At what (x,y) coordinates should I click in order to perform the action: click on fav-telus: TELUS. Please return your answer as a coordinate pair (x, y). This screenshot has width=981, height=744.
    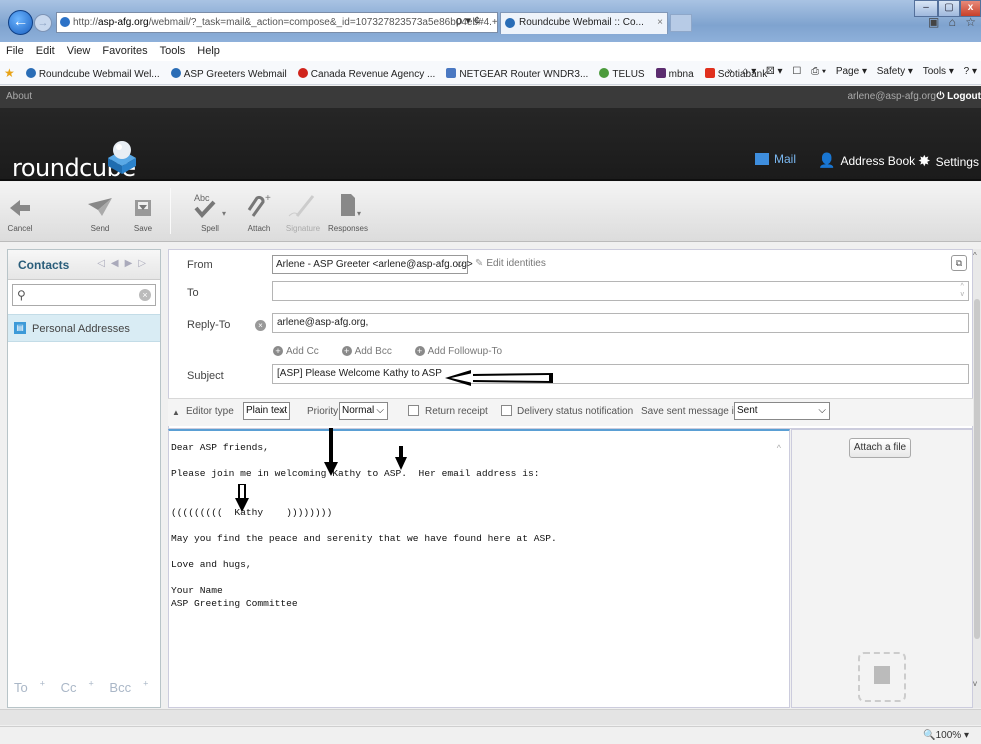
    Looking at the image, I should click on (621, 71).